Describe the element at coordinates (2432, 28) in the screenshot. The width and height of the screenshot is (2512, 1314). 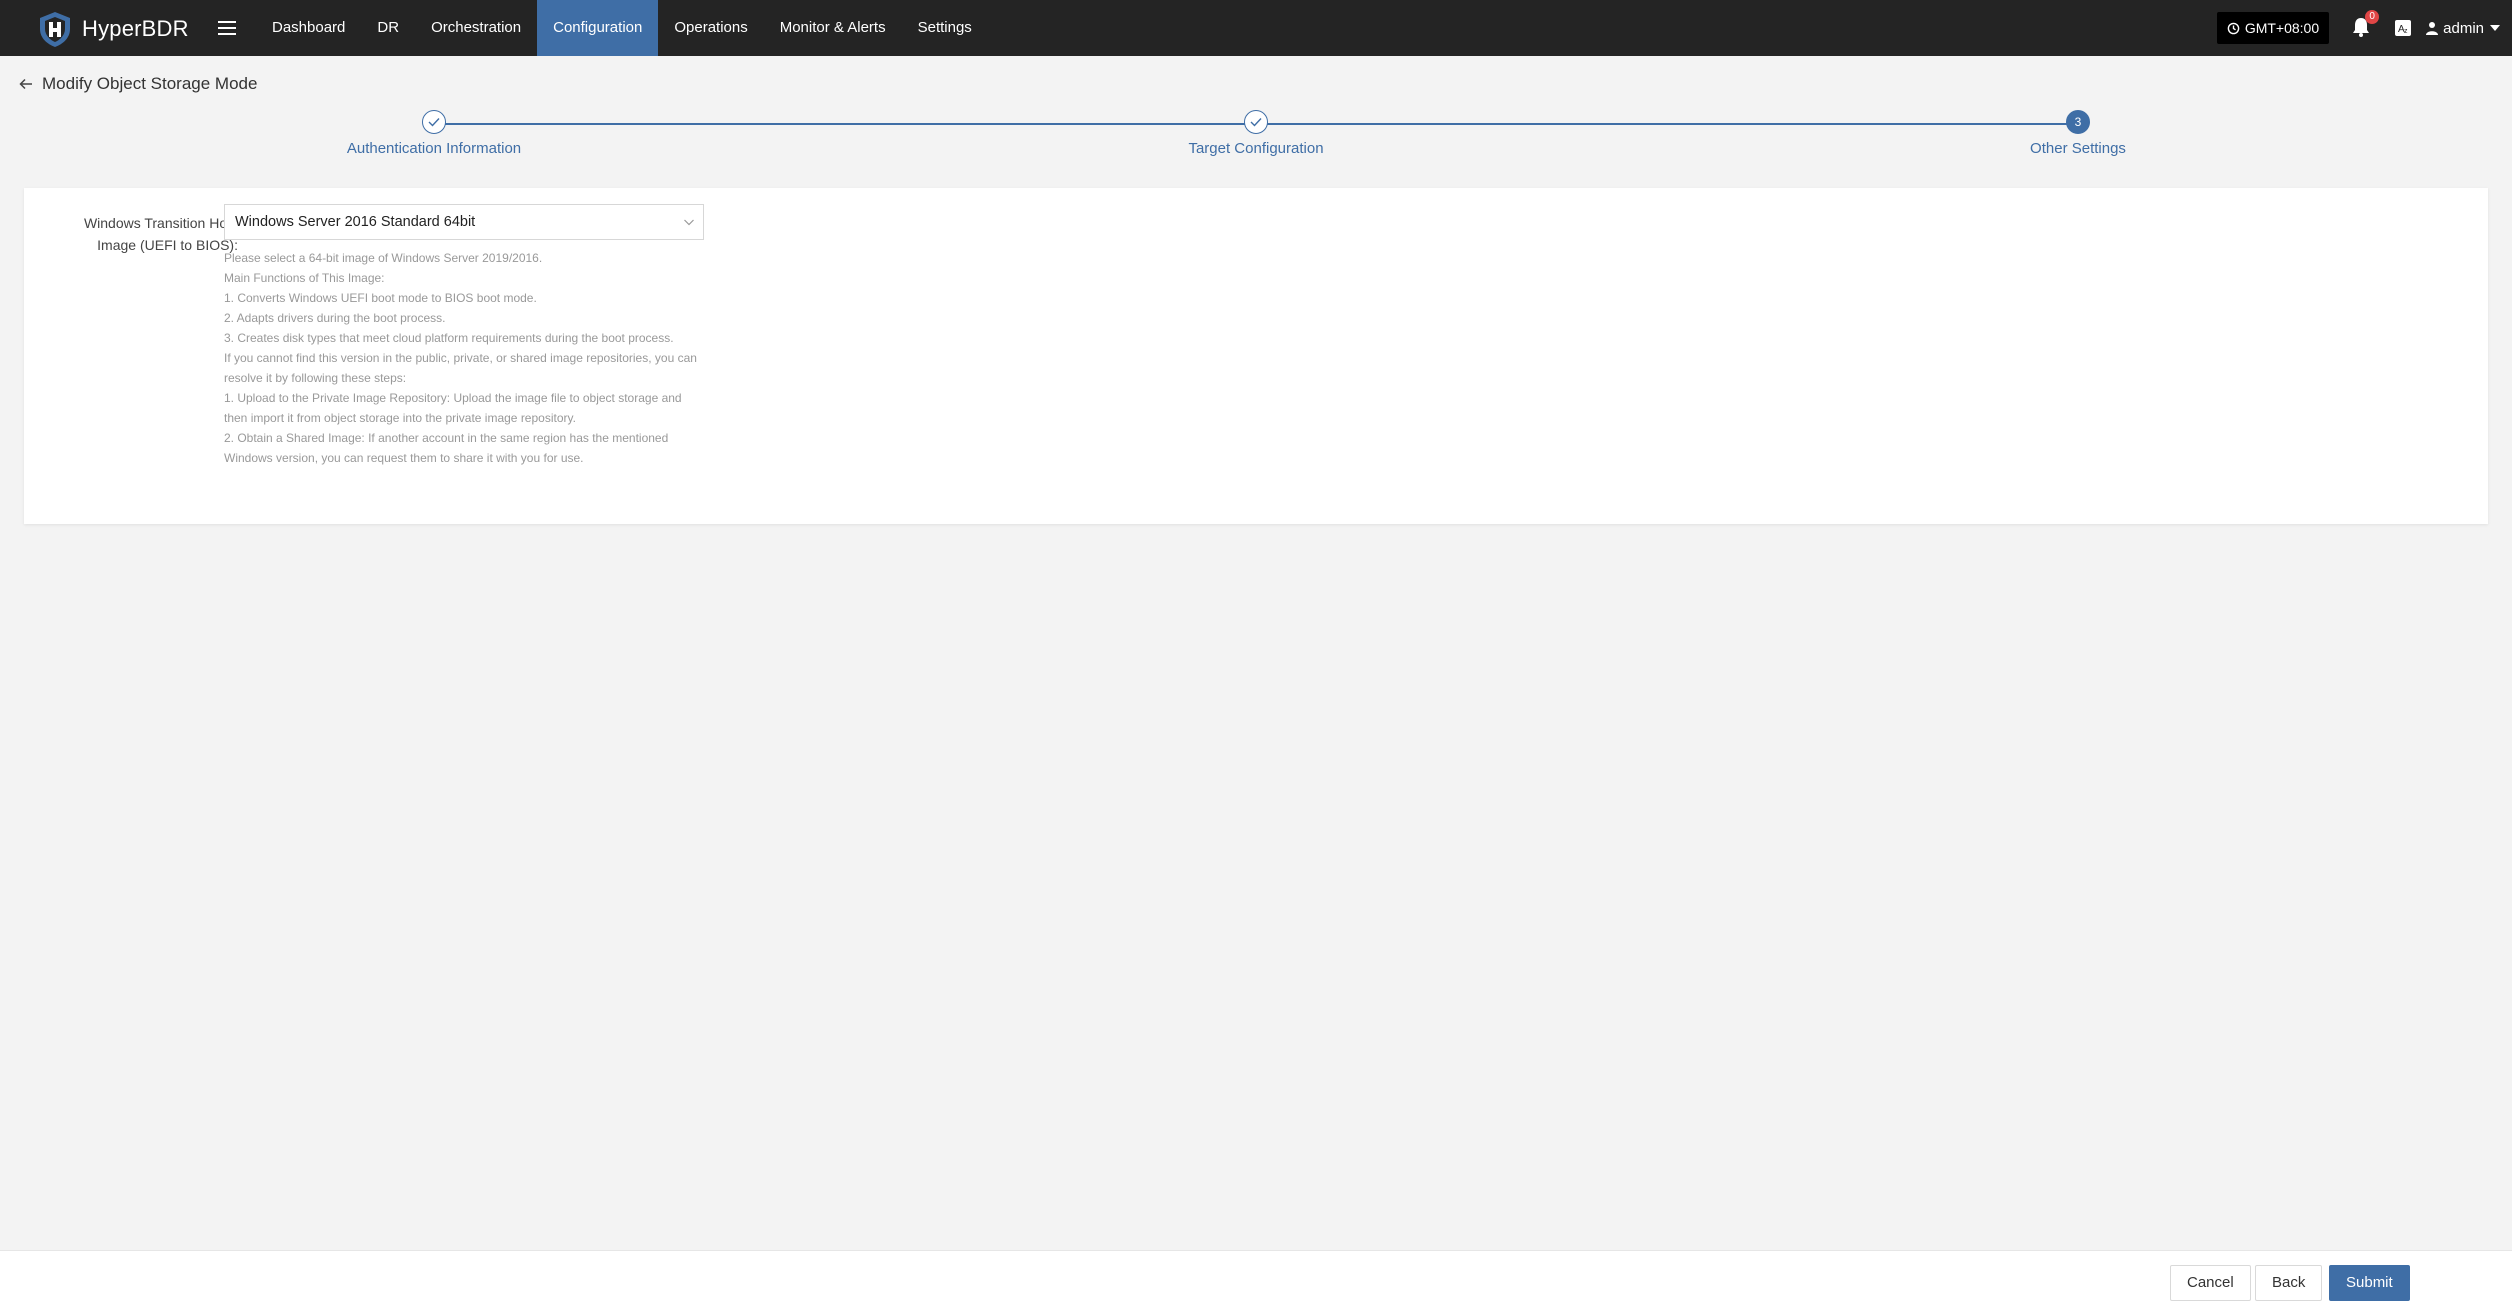
I see `user-icon` at that location.